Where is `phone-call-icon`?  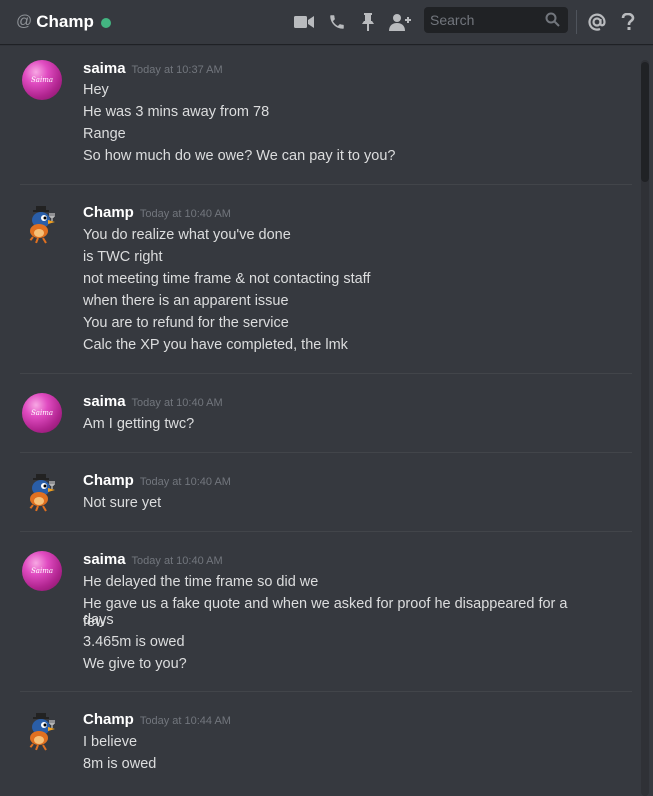
phone-call-icon is located at coordinates (337, 22).